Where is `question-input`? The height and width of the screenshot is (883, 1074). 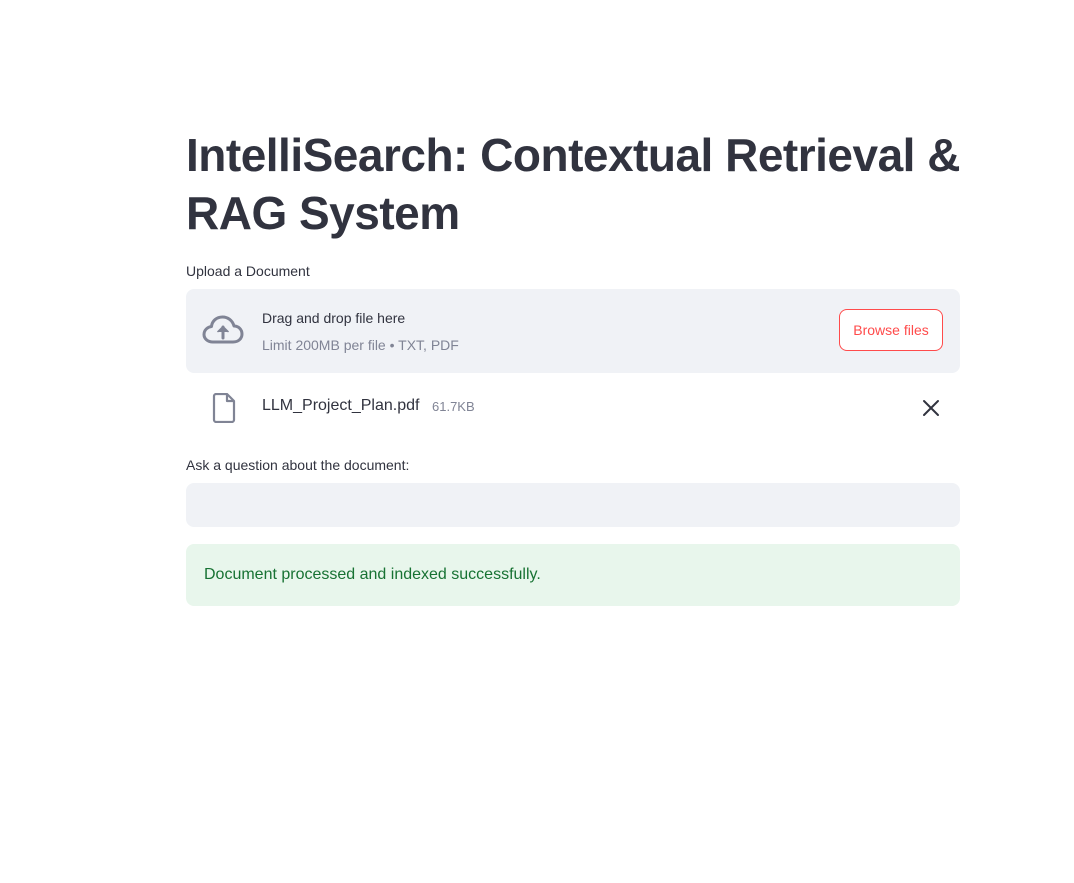 question-input is located at coordinates (573, 505).